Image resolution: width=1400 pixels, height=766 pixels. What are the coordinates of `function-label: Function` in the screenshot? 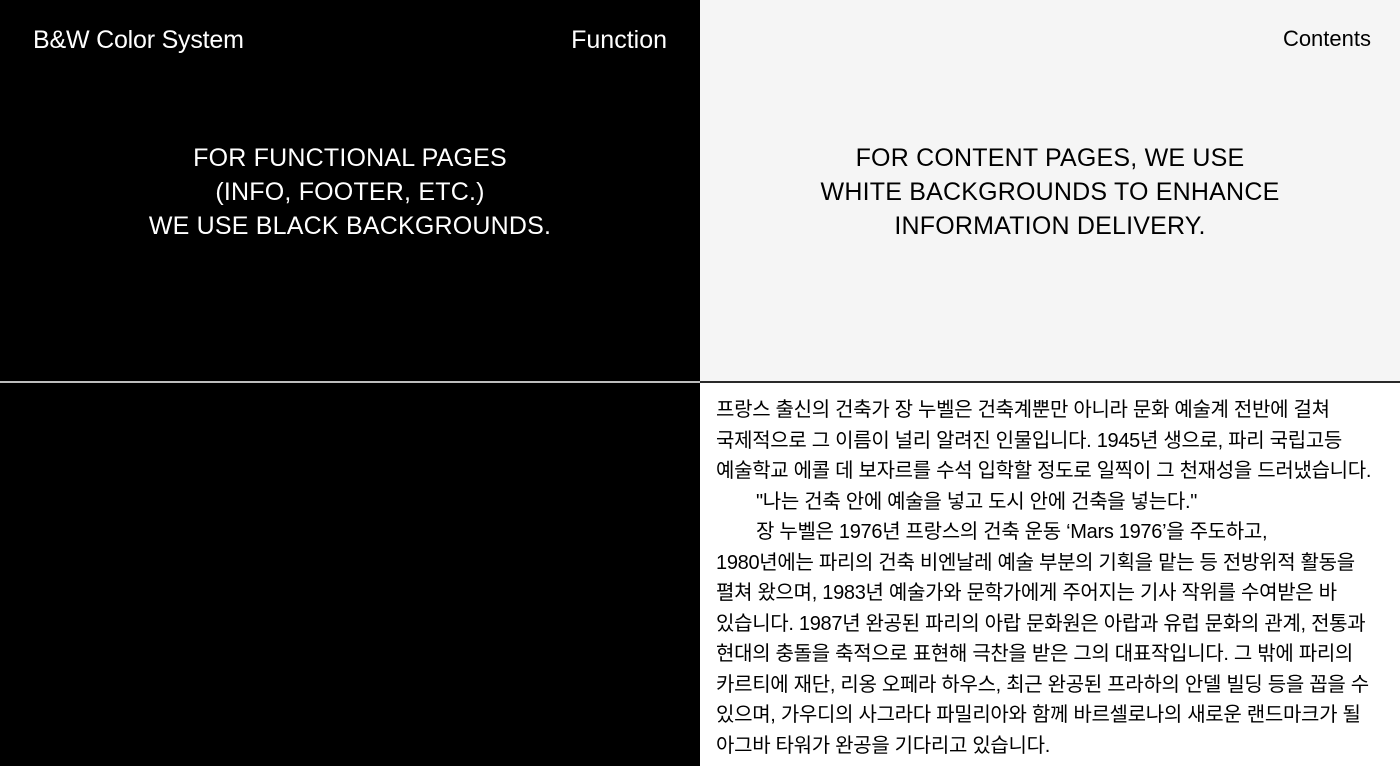 It's located at (619, 40).